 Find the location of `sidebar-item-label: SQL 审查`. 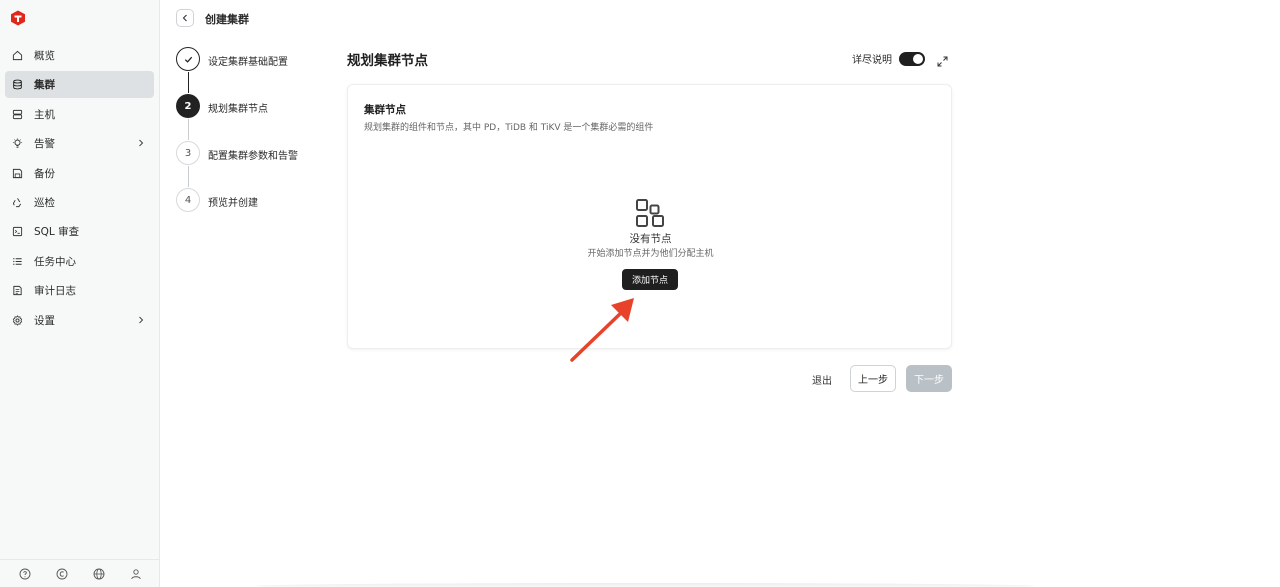

sidebar-item-label: SQL 审查 is located at coordinates (57, 232).